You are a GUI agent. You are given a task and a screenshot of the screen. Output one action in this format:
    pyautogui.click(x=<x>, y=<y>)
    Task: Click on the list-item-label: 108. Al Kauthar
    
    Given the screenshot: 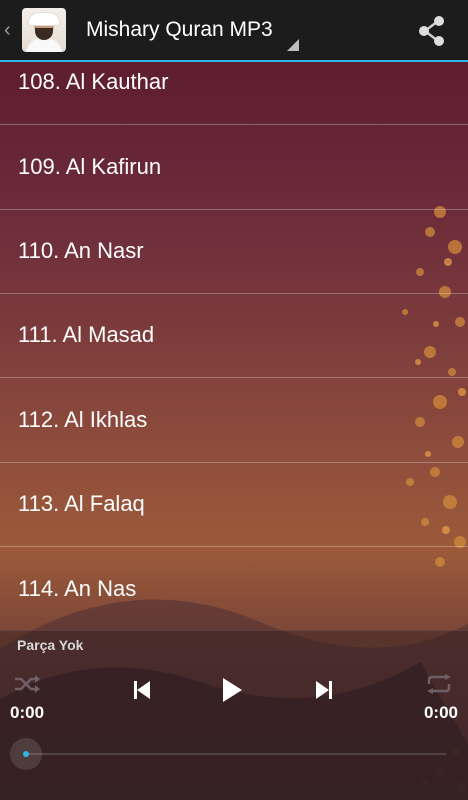 What is the action you would take?
    pyautogui.click(x=93, y=81)
    